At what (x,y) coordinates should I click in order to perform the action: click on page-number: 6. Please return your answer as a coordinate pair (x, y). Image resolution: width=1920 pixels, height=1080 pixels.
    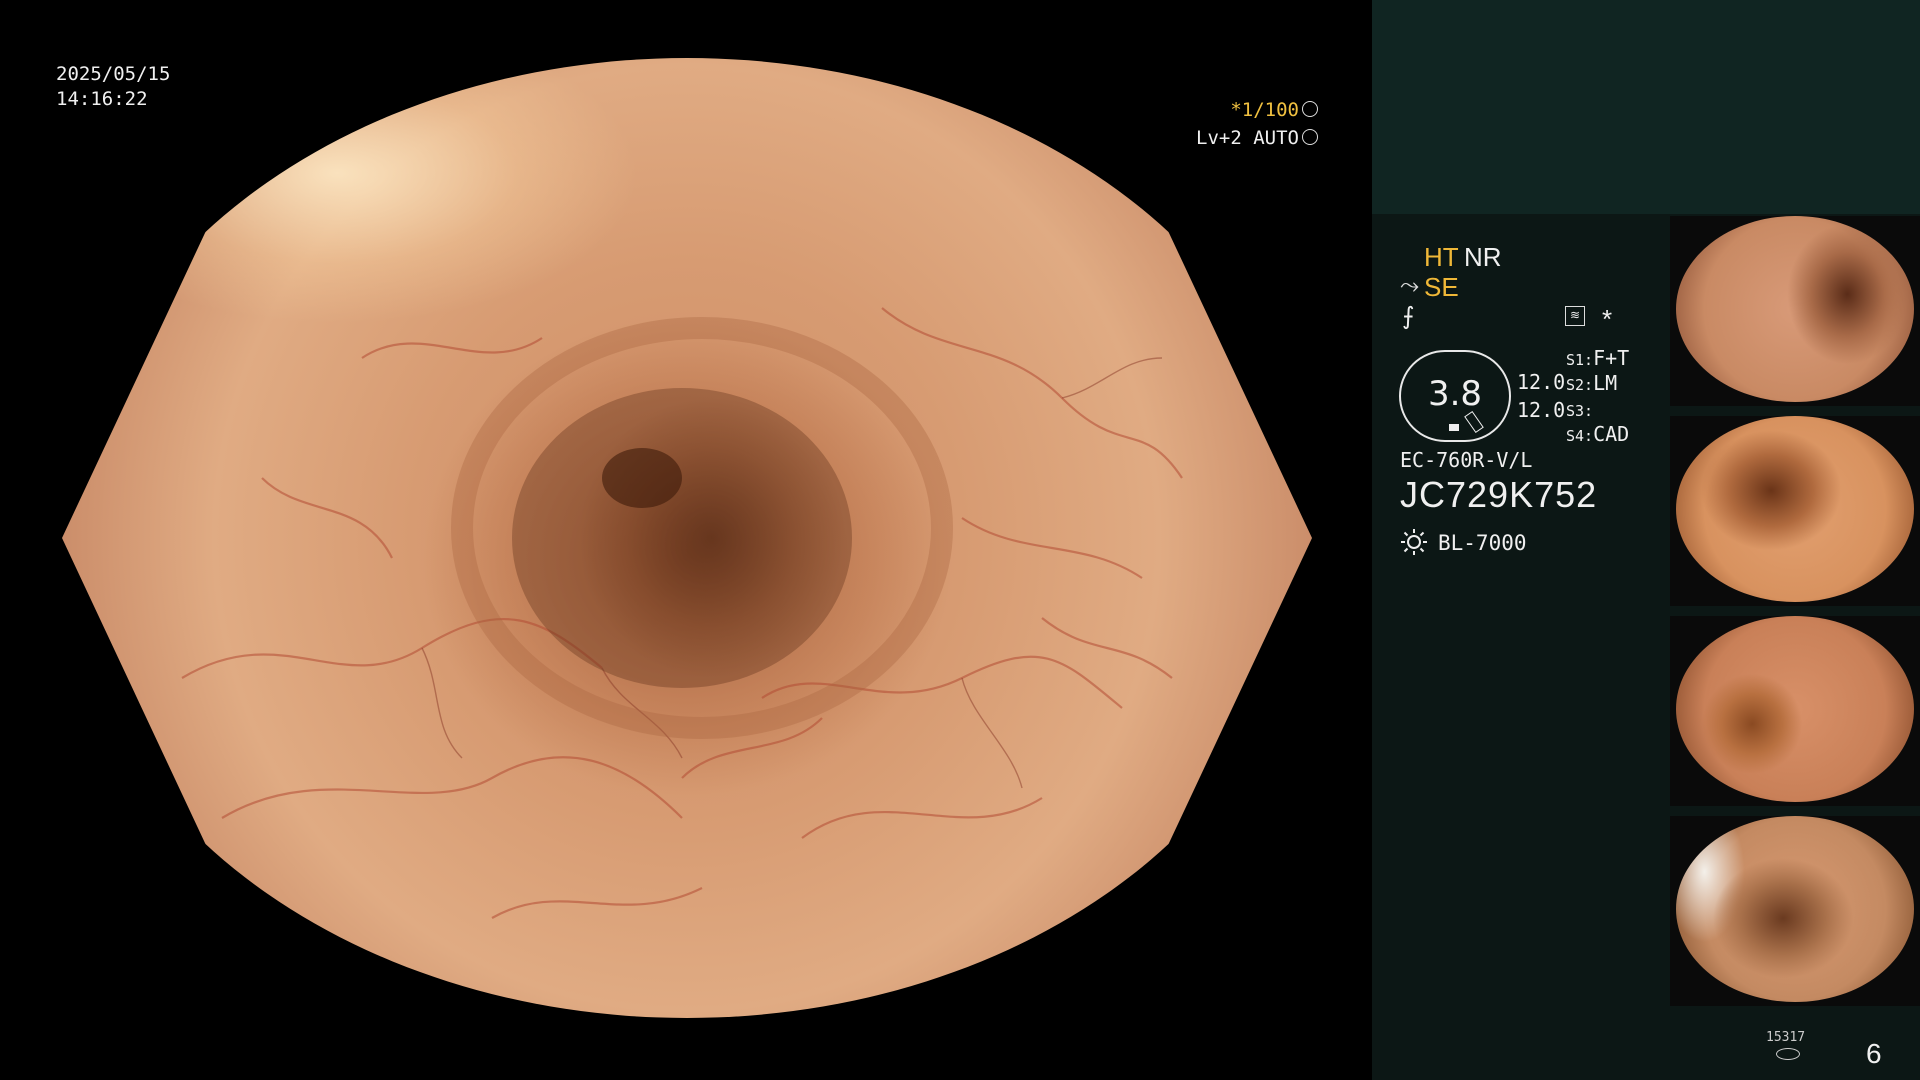
    Looking at the image, I should click on (1874, 1053).